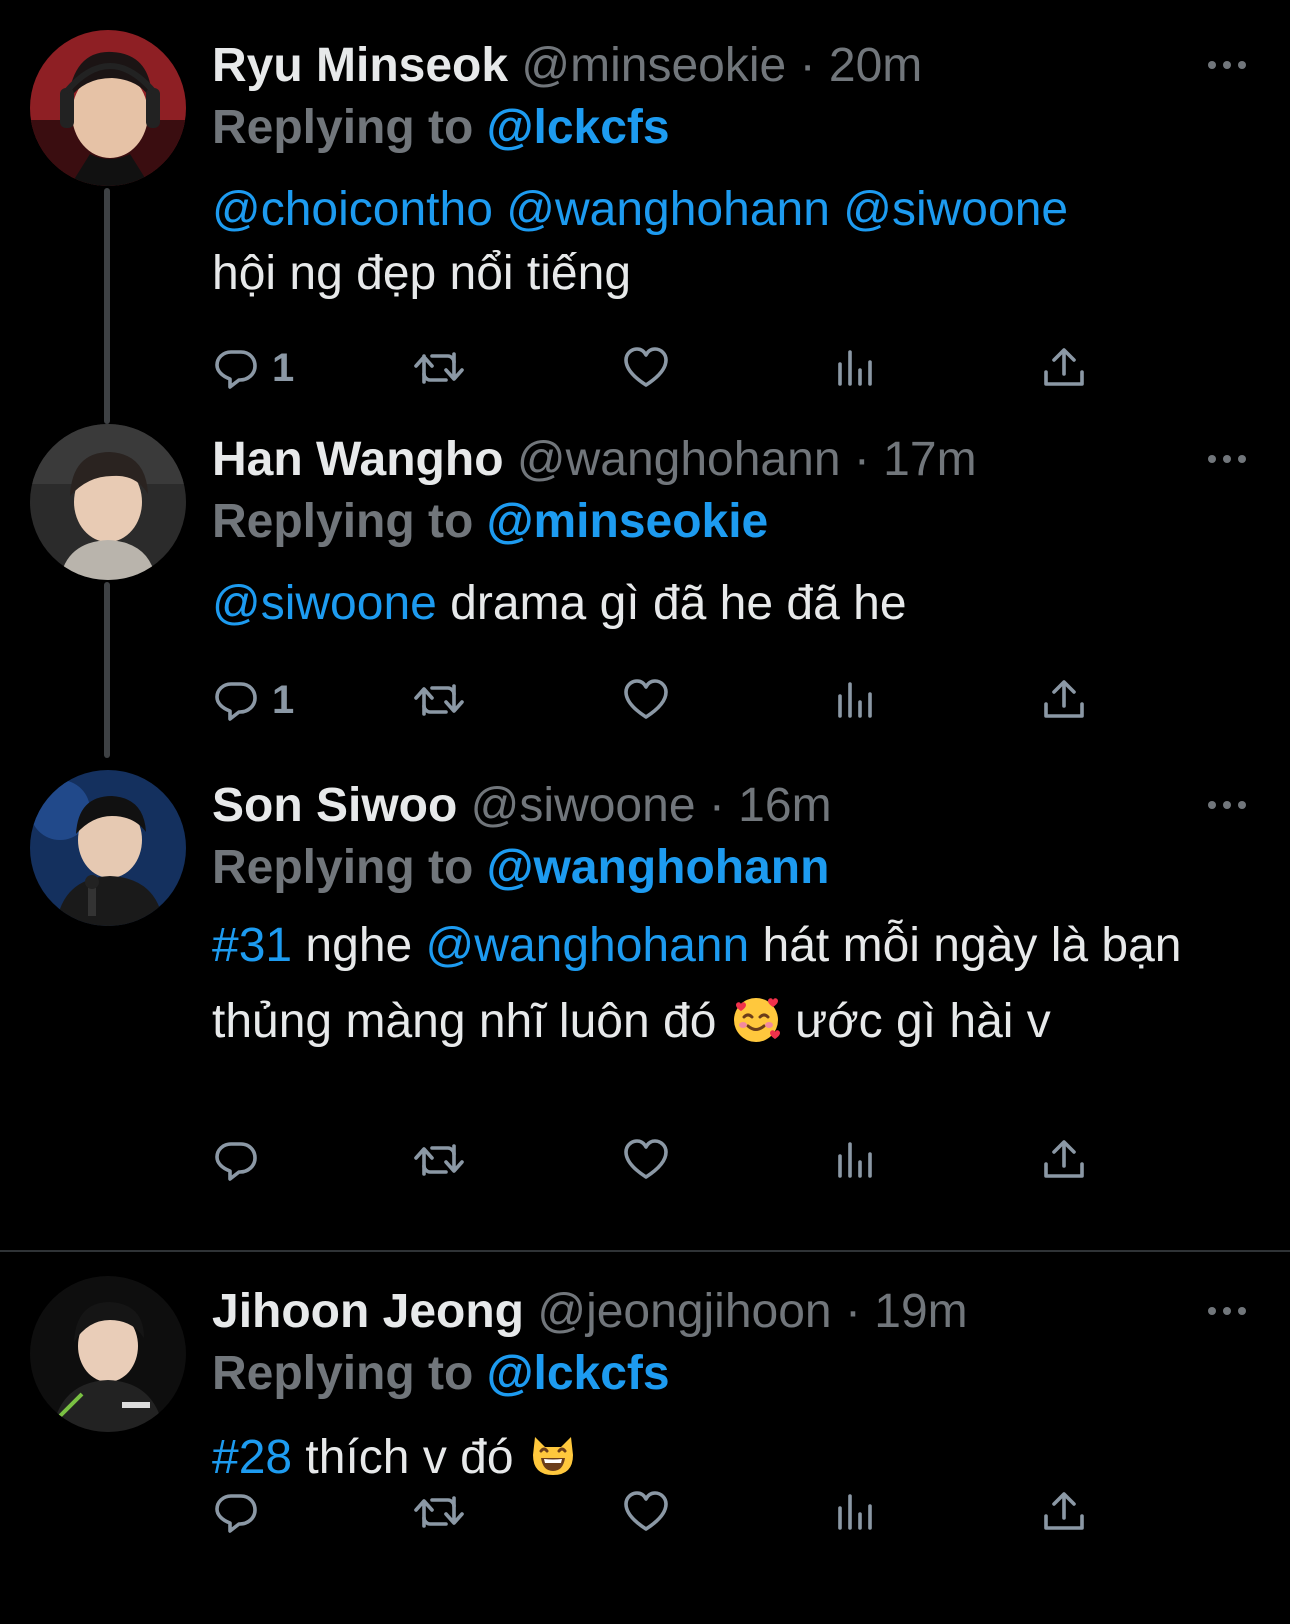 Image resolution: width=1290 pixels, height=1624 pixels. What do you see at coordinates (583, 805) in the screenshot?
I see `user-handle: @siwoone` at bounding box center [583, 805].